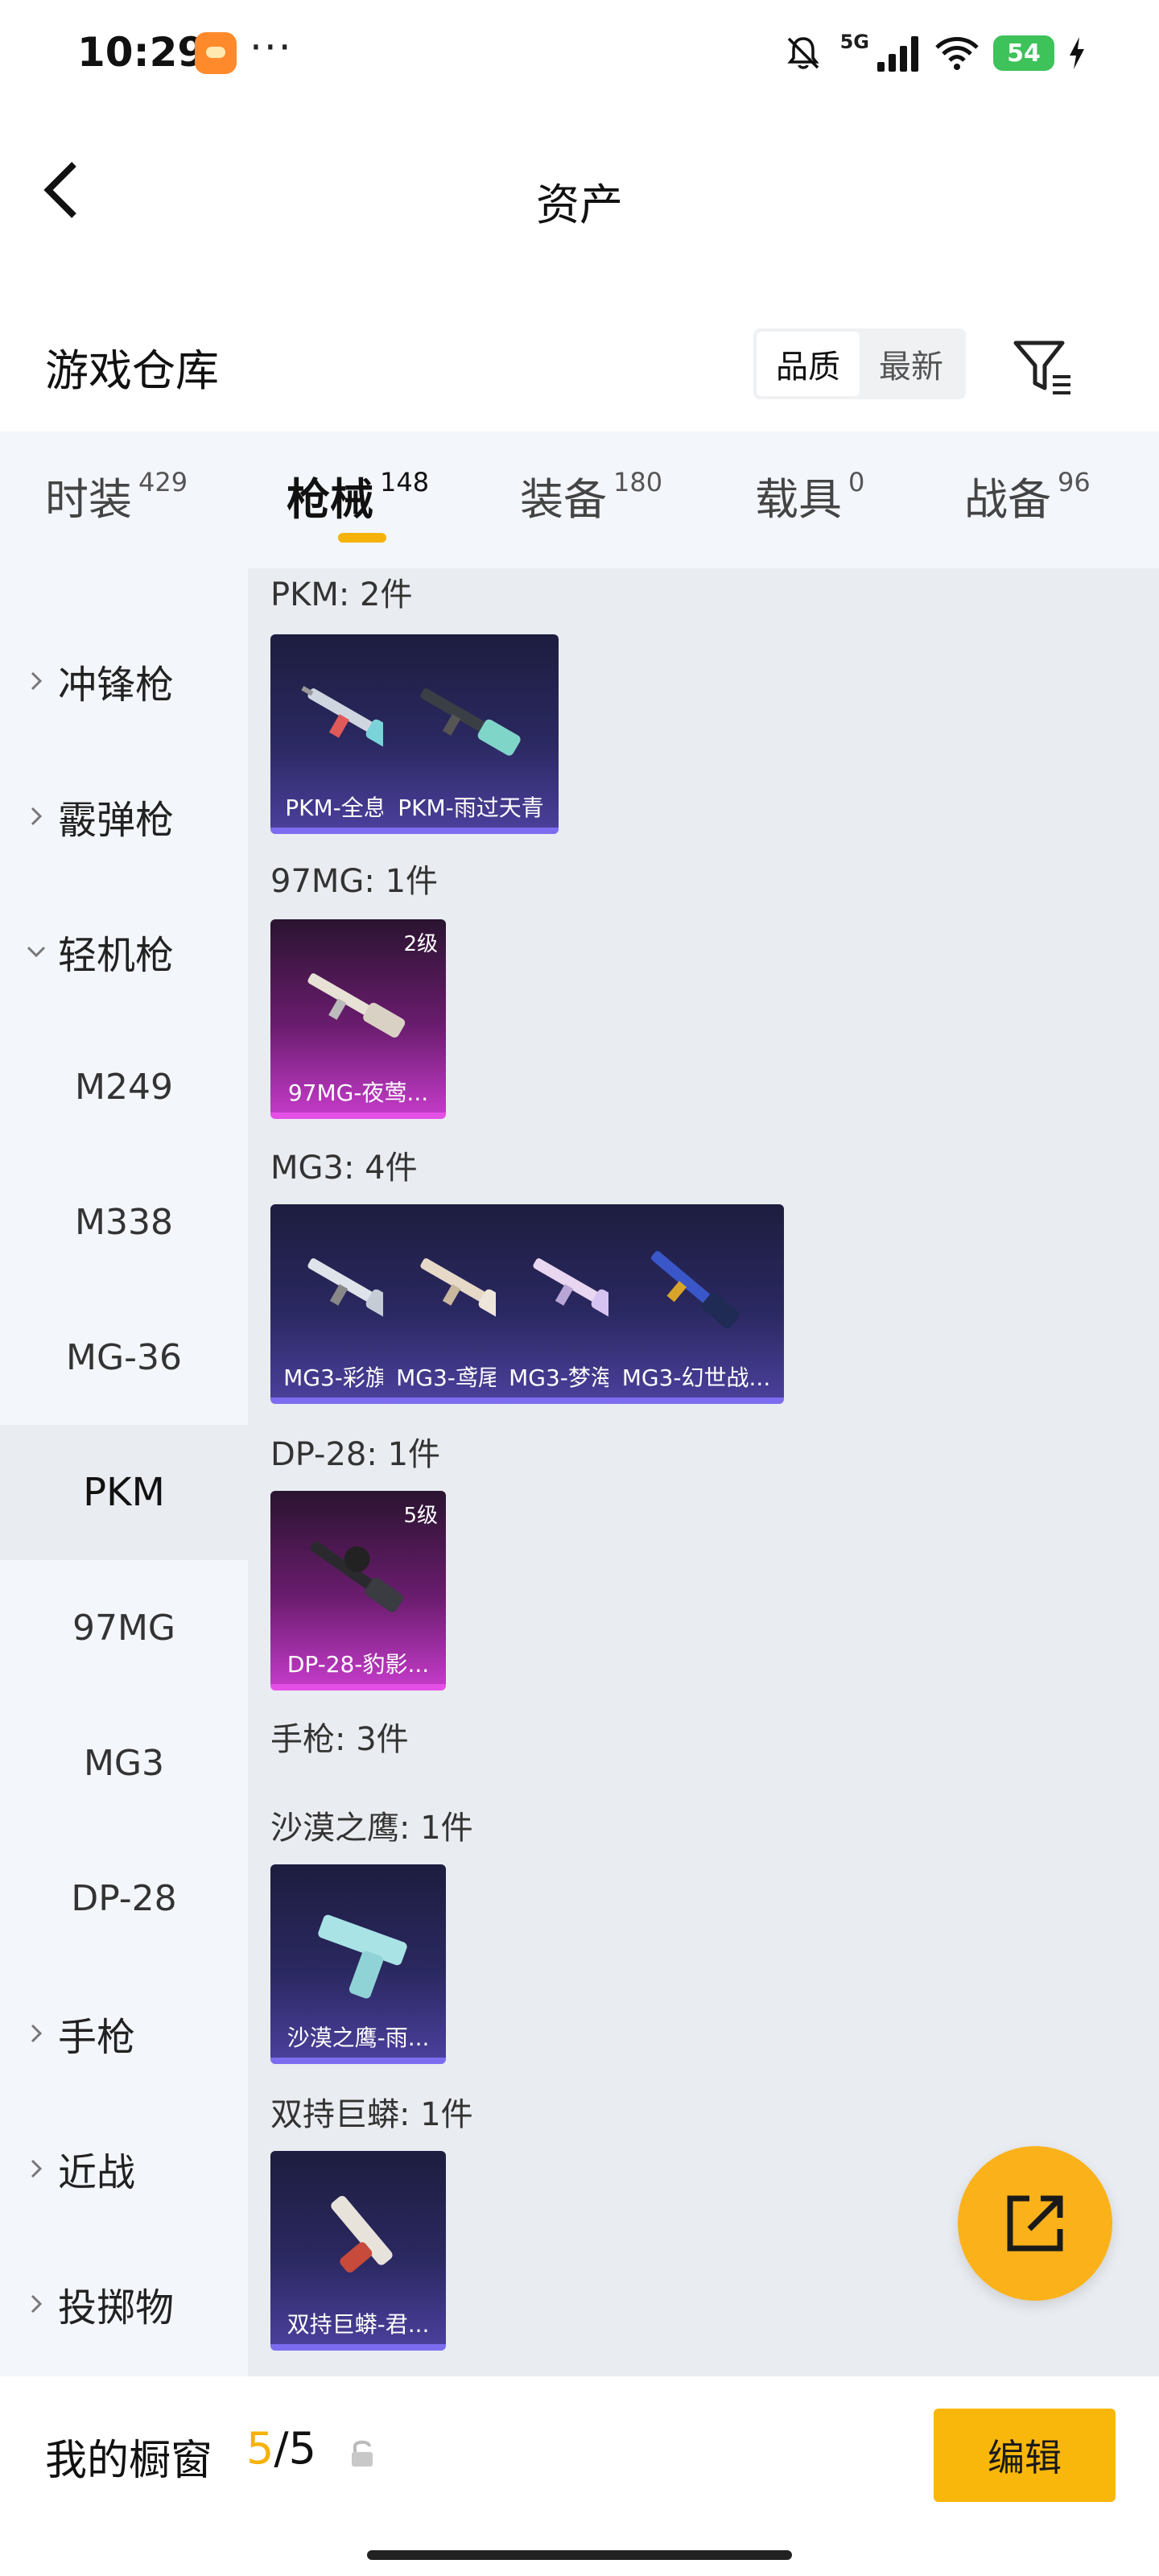  I want to click on sidebar-item-label: 霰弹枪, so click(116, 820).